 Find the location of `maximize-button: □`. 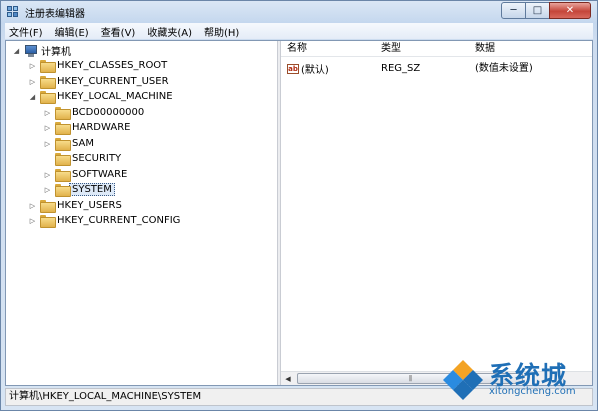

maximize-button: □ is located at coordinates (537, 10).